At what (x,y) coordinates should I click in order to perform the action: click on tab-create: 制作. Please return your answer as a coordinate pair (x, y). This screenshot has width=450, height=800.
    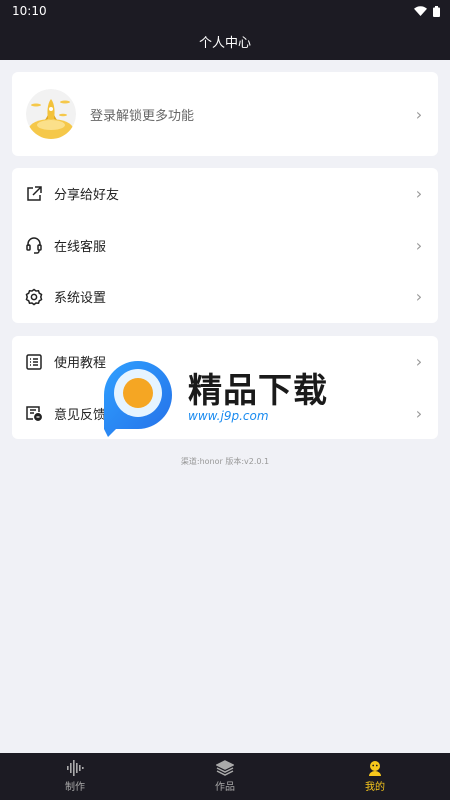
    Looking at the image, I should click on (75, 776).